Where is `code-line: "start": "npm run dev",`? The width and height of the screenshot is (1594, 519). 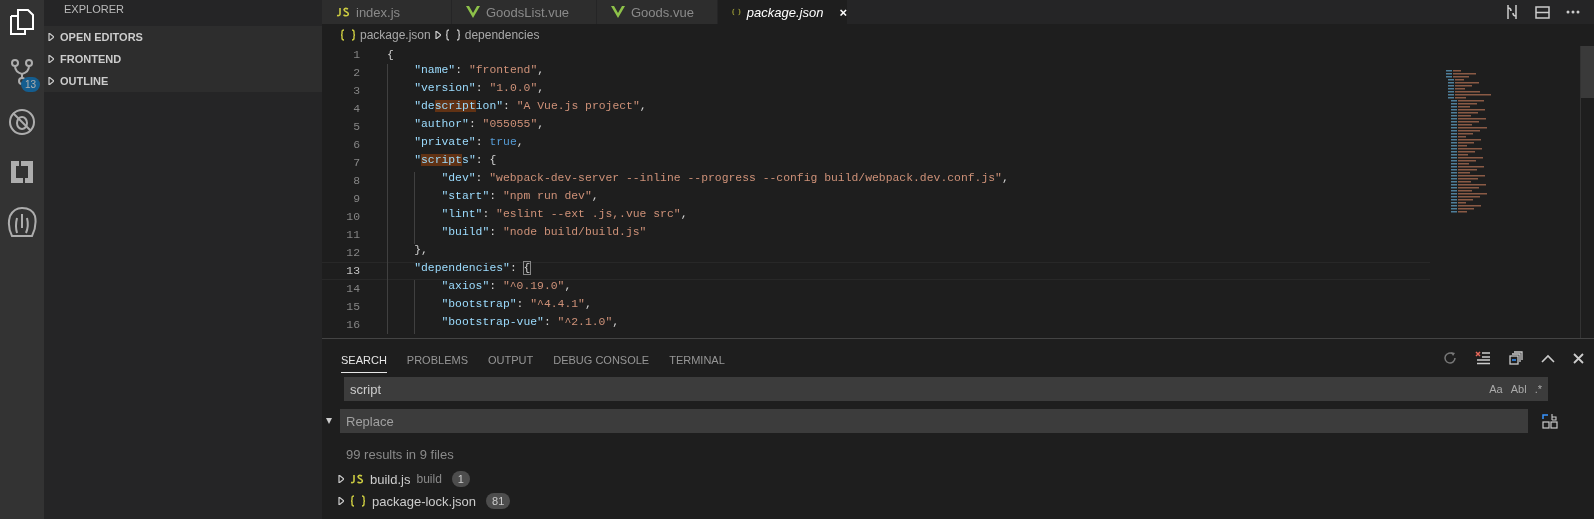 code-line: "start": "npm run dev", is located at coordinates (520, 197).